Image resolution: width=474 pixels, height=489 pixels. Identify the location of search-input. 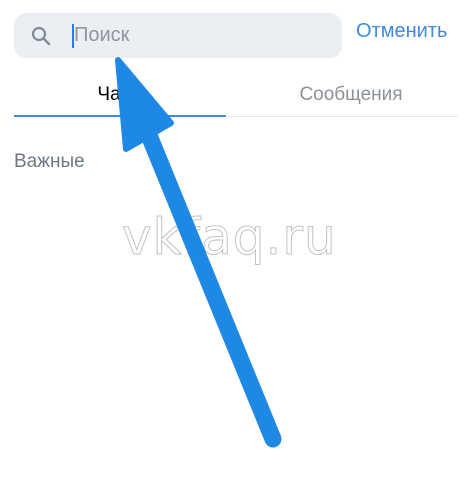
(204, 35).